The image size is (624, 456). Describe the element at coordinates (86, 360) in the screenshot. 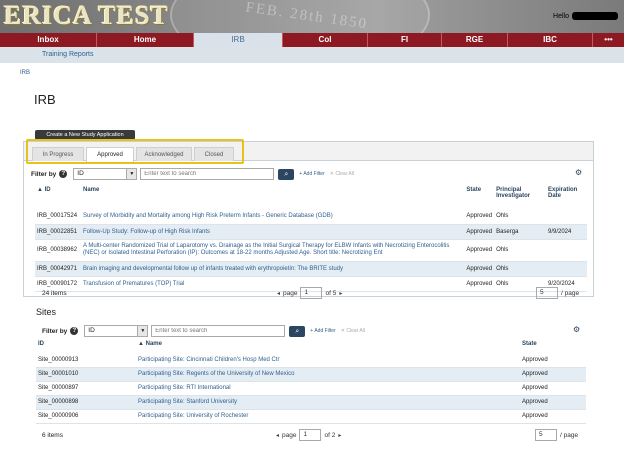

I see `site-id: Site_00000913` at that location.